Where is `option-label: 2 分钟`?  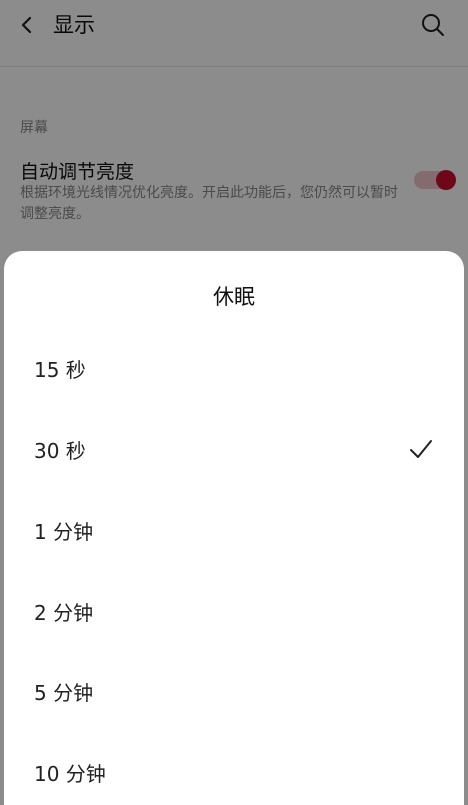
option-label: 2 分钟 is located at coordinates (64, 613).